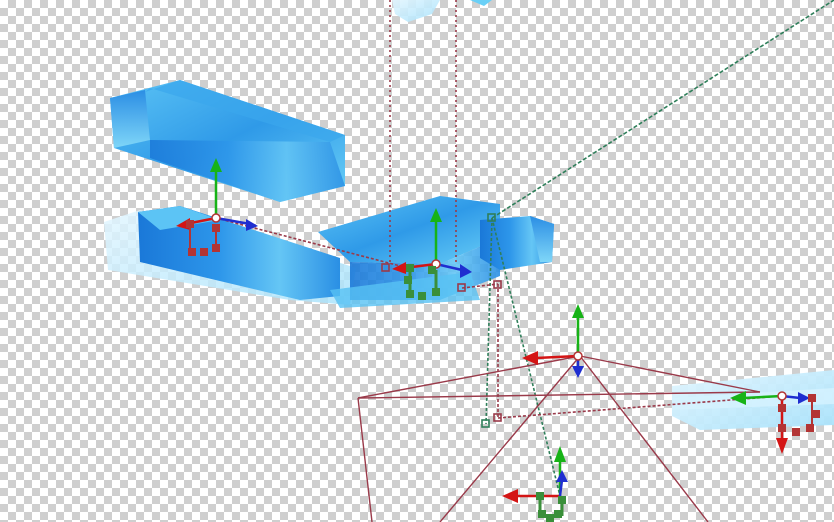 The image size is (834, 522). I want to click on bottom-gizmo, so click(524, 467).